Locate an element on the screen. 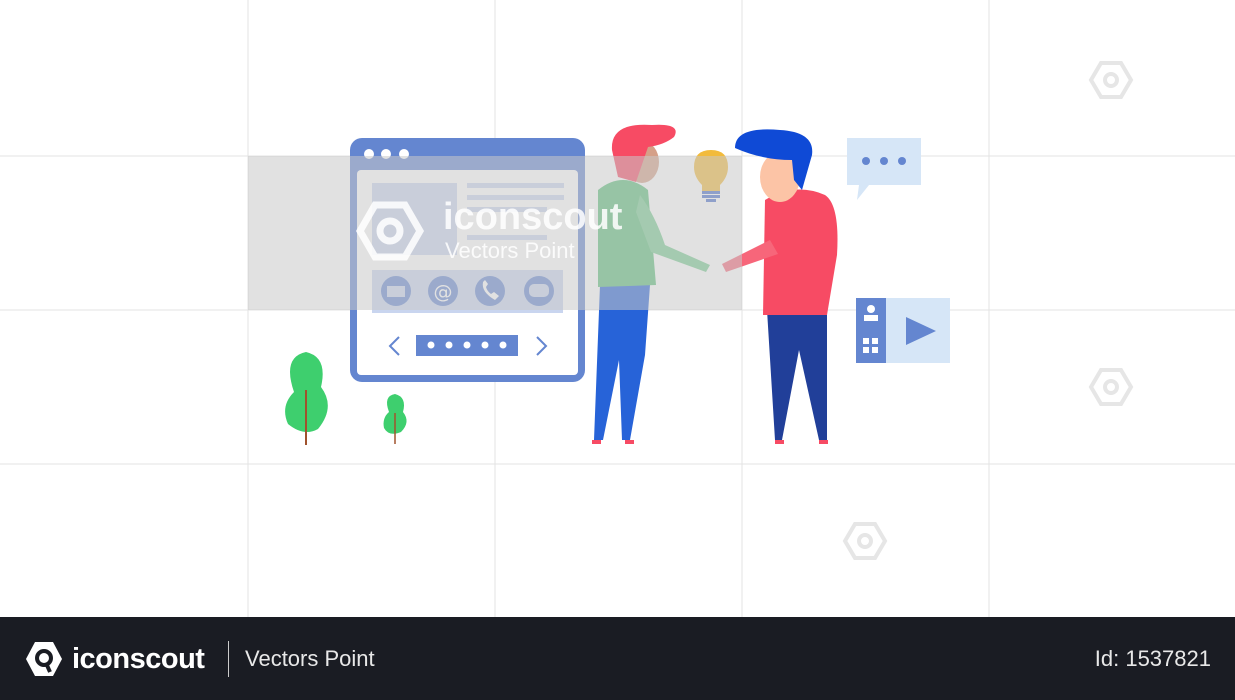 The height and width of the screenshot is (700, 1235). video-card-icon is located at coordinates (903, 330).